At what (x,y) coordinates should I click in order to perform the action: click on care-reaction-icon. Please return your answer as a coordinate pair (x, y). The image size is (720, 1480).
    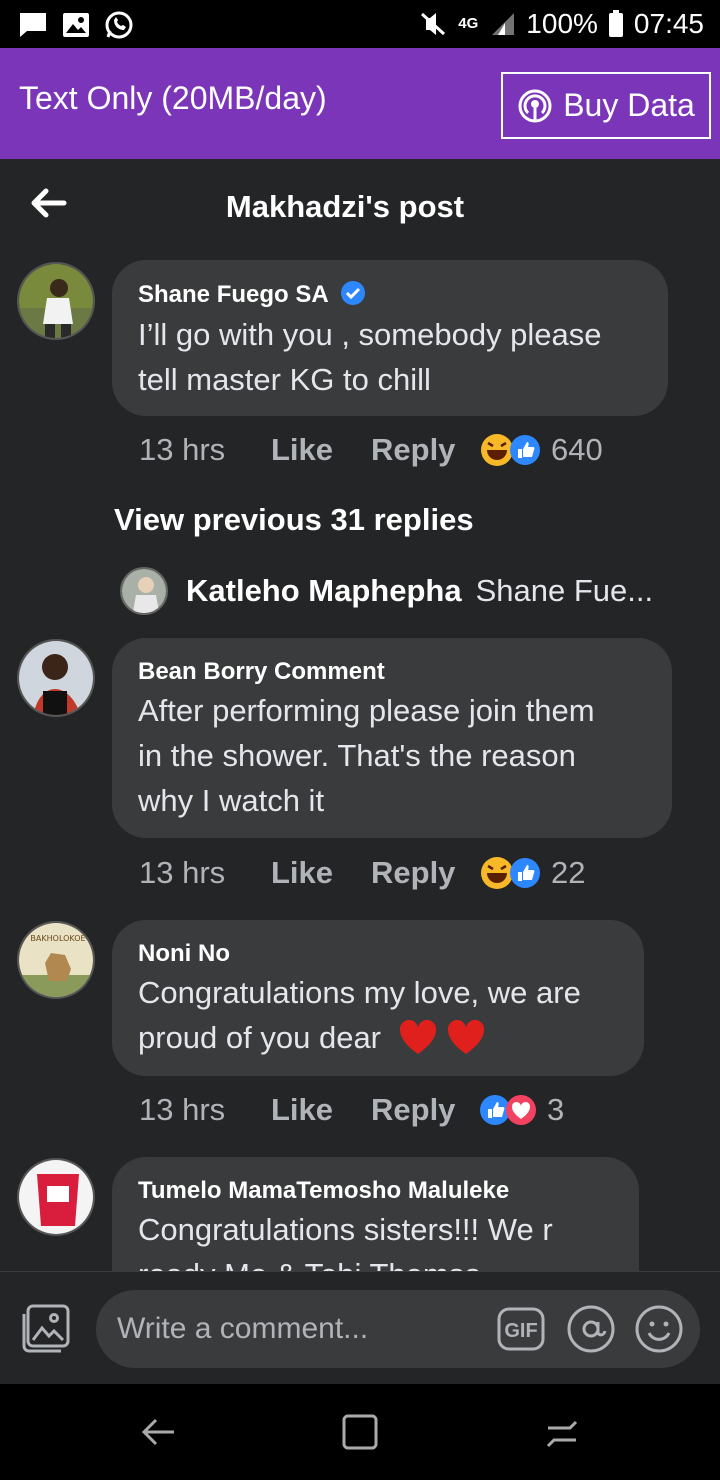
    Looking at the image, I should click on (521, 1110).